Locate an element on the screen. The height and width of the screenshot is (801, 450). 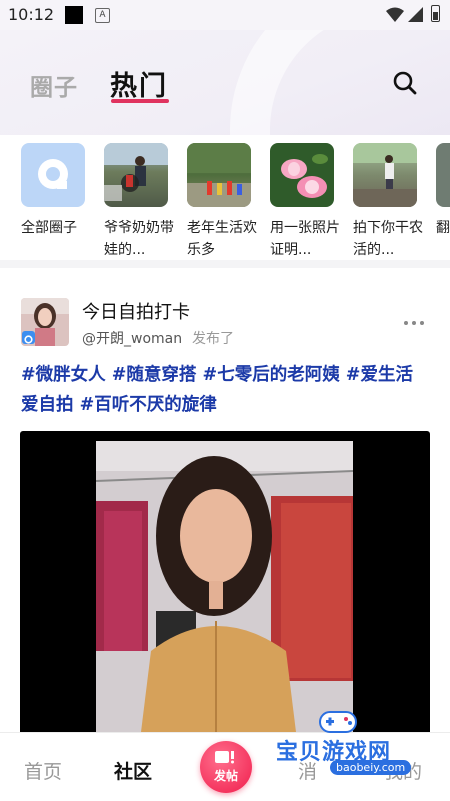
more-options-icon is located at coordinates (417, 317).